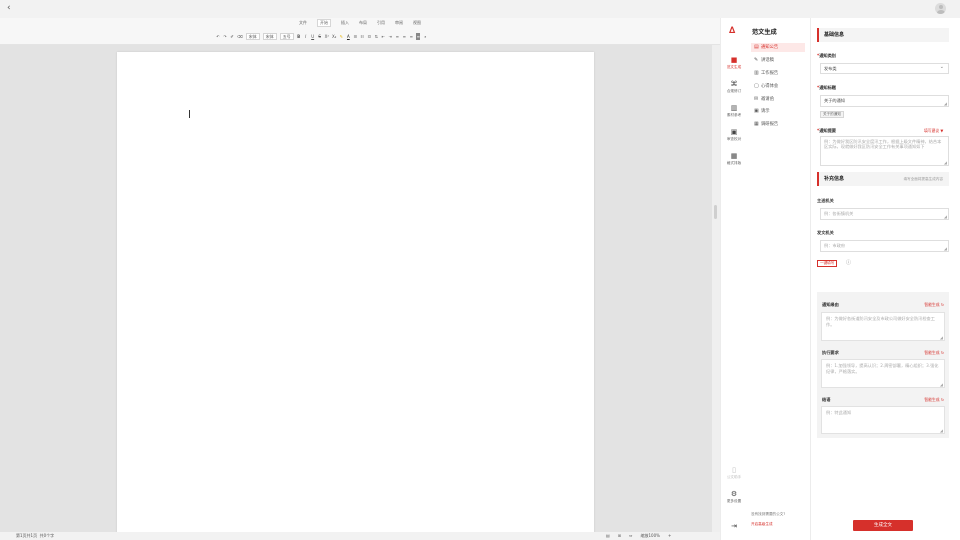  What do you see at coordinates (778, 73) in the screenshot?
I see `category-item-report: ▥ 工作报告` at bounding box center [778, 73].